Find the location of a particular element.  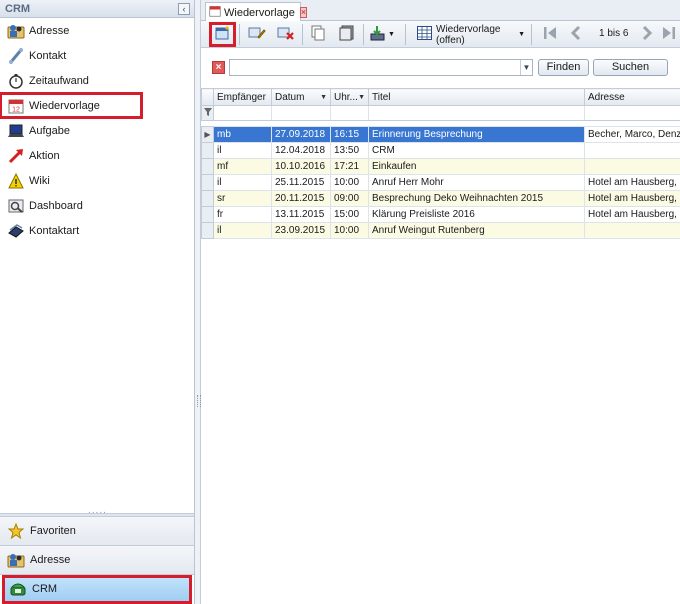

search-input is located at coordinates (381, 67).